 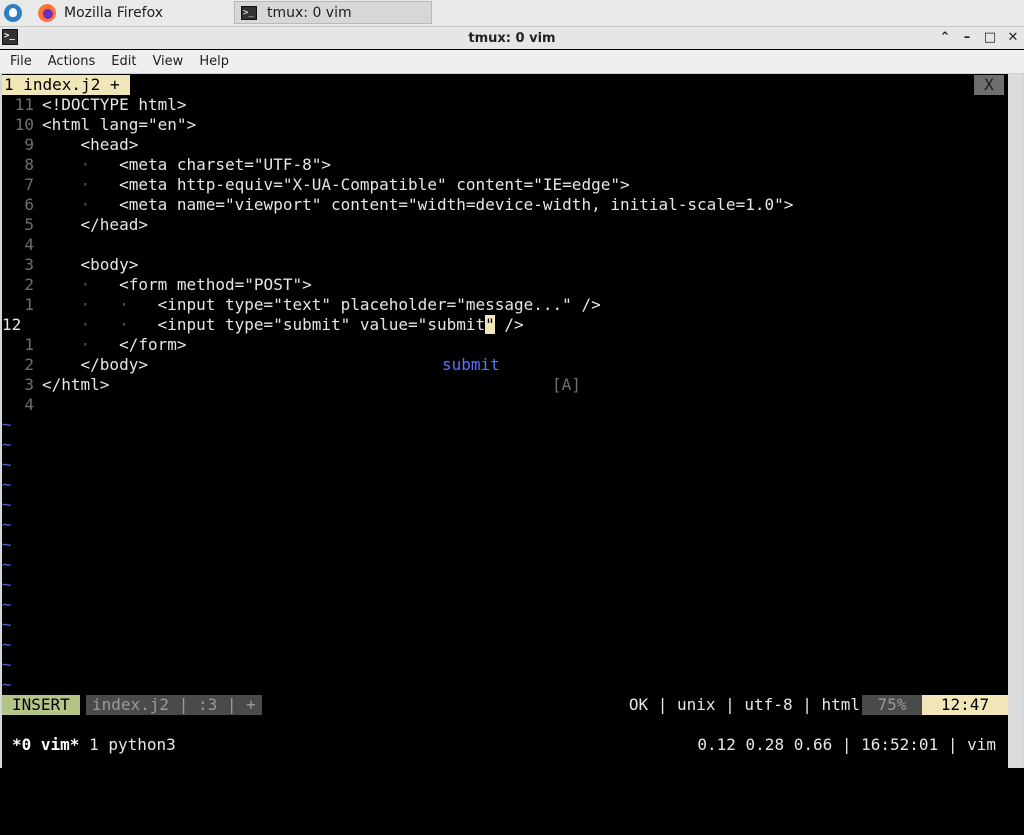 I want to click on code-content: </form>, so click(x=153, y=344).